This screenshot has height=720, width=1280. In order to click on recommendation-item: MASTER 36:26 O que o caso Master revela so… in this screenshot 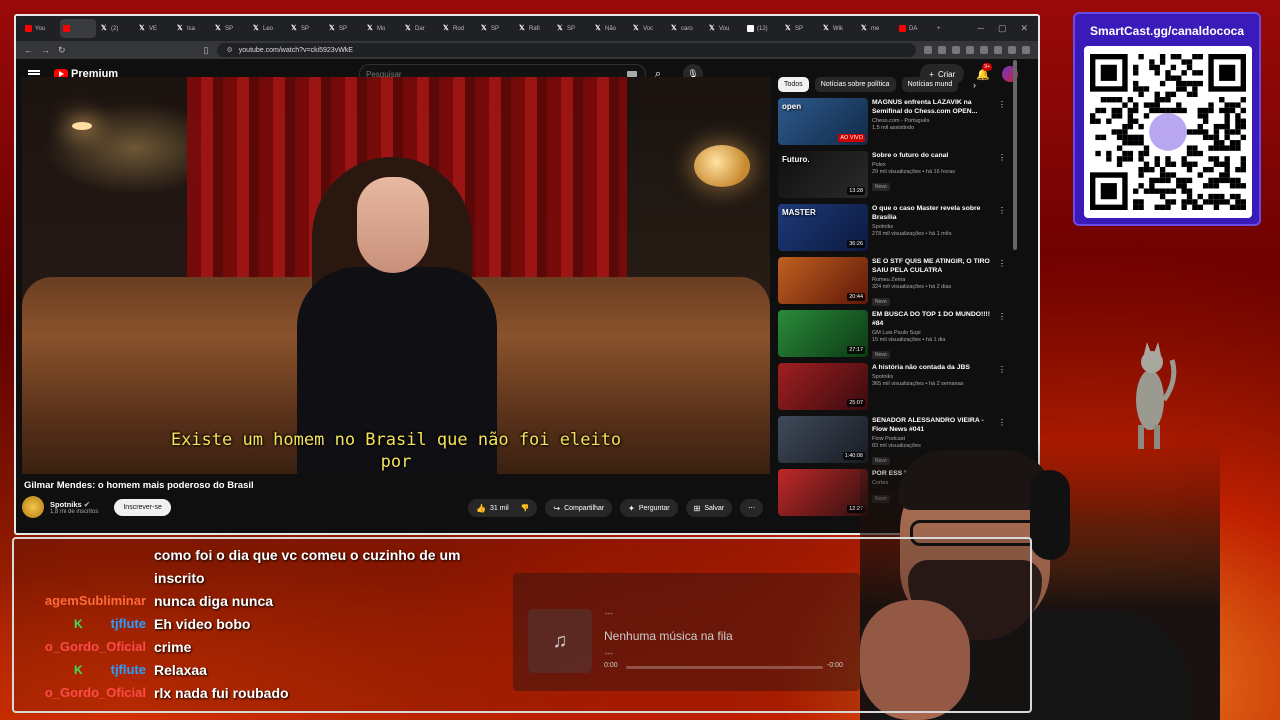, I will do `click(893, 230)`.